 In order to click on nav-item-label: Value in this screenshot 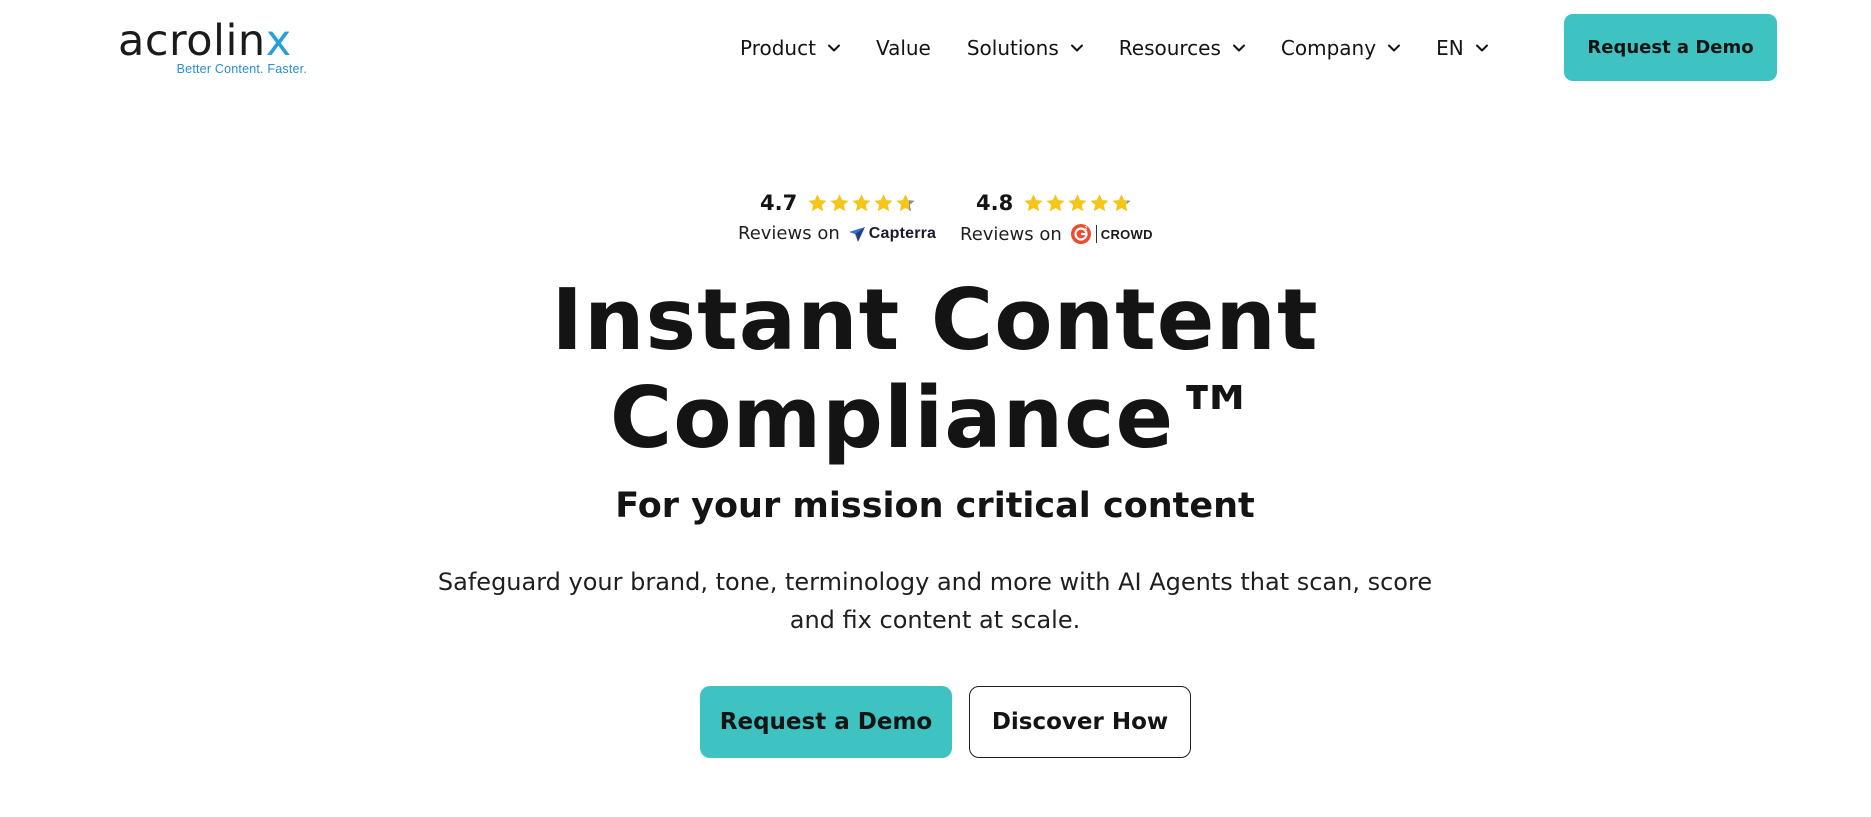, I will do `click(903, 48)`.